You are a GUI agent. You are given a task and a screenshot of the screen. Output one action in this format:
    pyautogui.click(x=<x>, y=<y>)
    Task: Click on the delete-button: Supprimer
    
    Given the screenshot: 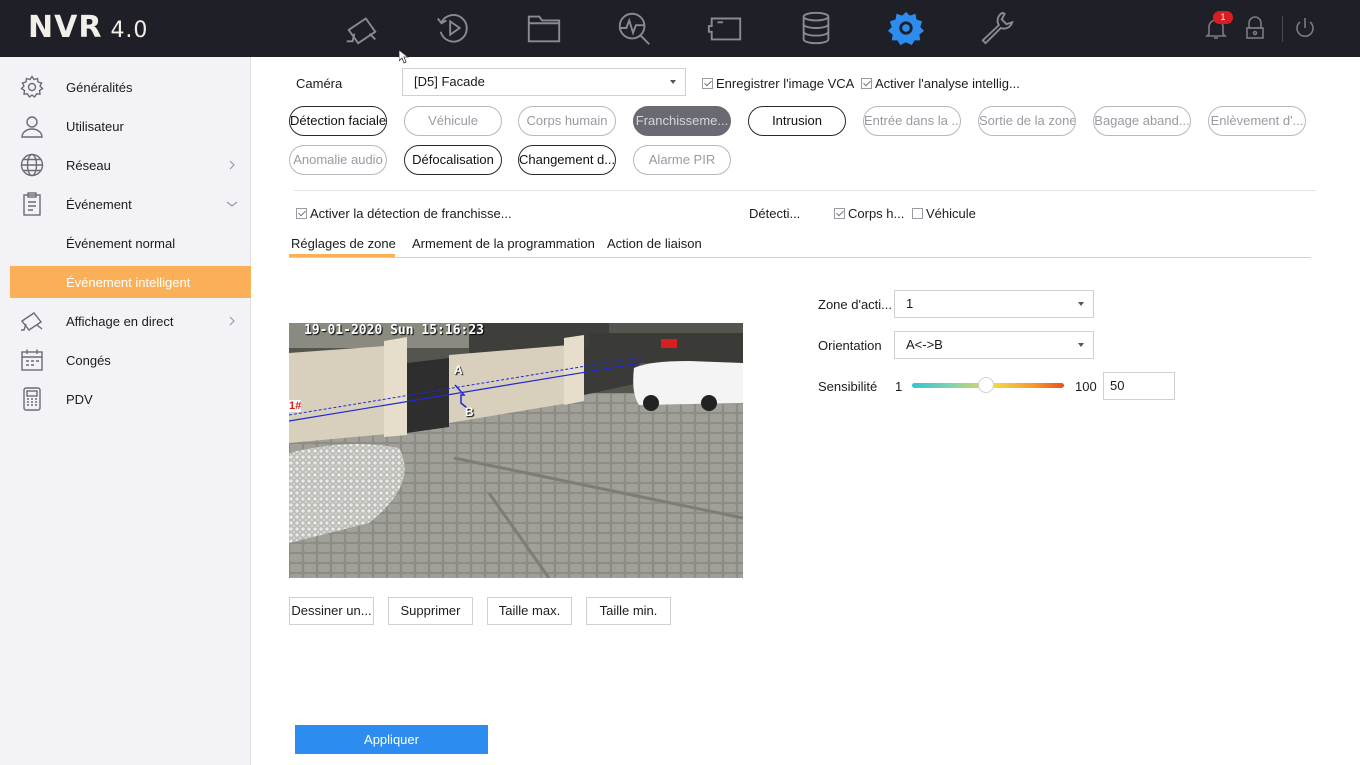 What is the action you would take?
    pyautogui.click(x=430, y=611)
    